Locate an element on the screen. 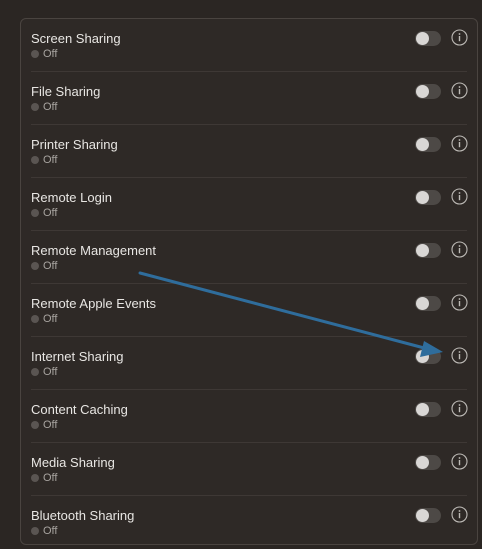 The image size is (482, 549). sharing-row-screen-sharing: Screen Sharing Off is located at coordinates (249, 45).